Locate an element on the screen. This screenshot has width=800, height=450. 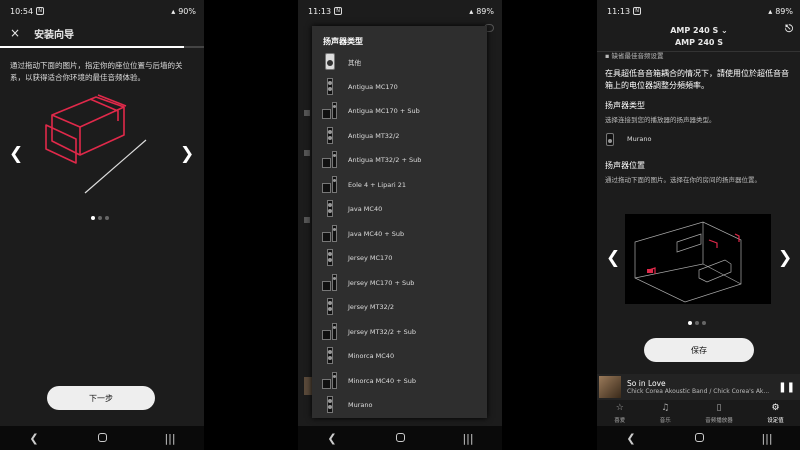
seating-position-illustration is located at coordinates (102, 145).